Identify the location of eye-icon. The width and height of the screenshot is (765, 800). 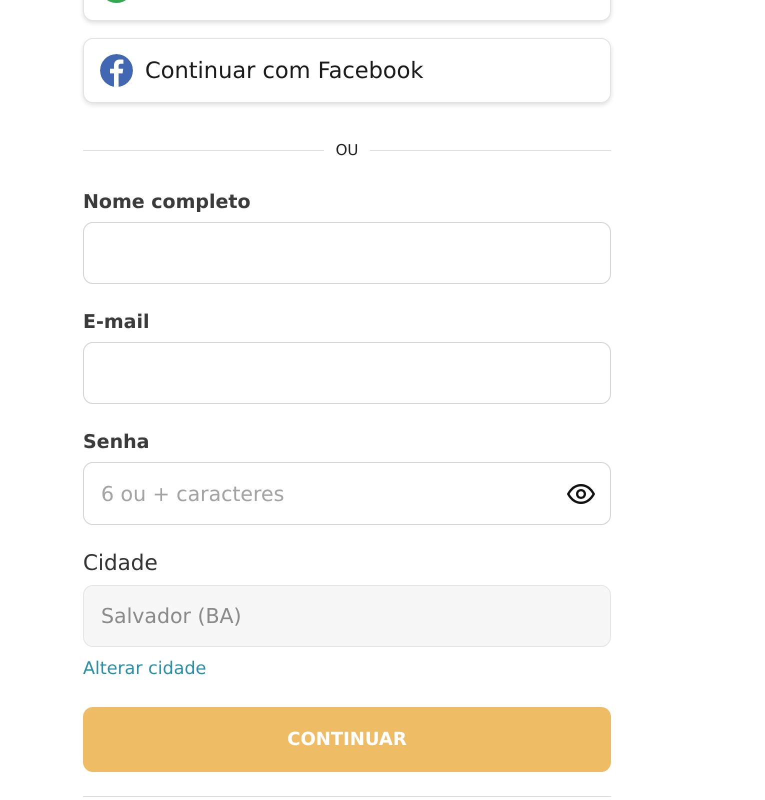
(581, 494).